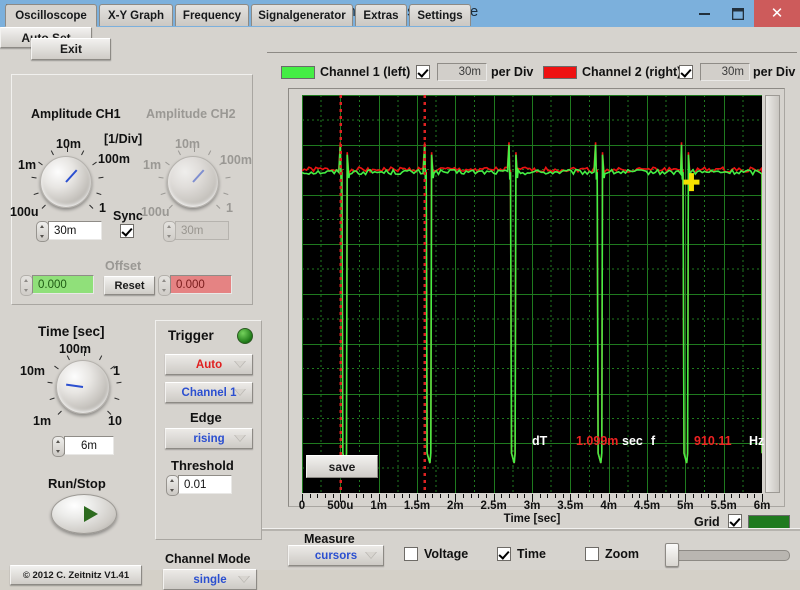  I want to click on trigger-mode-select: Auto, so click(209, 364).